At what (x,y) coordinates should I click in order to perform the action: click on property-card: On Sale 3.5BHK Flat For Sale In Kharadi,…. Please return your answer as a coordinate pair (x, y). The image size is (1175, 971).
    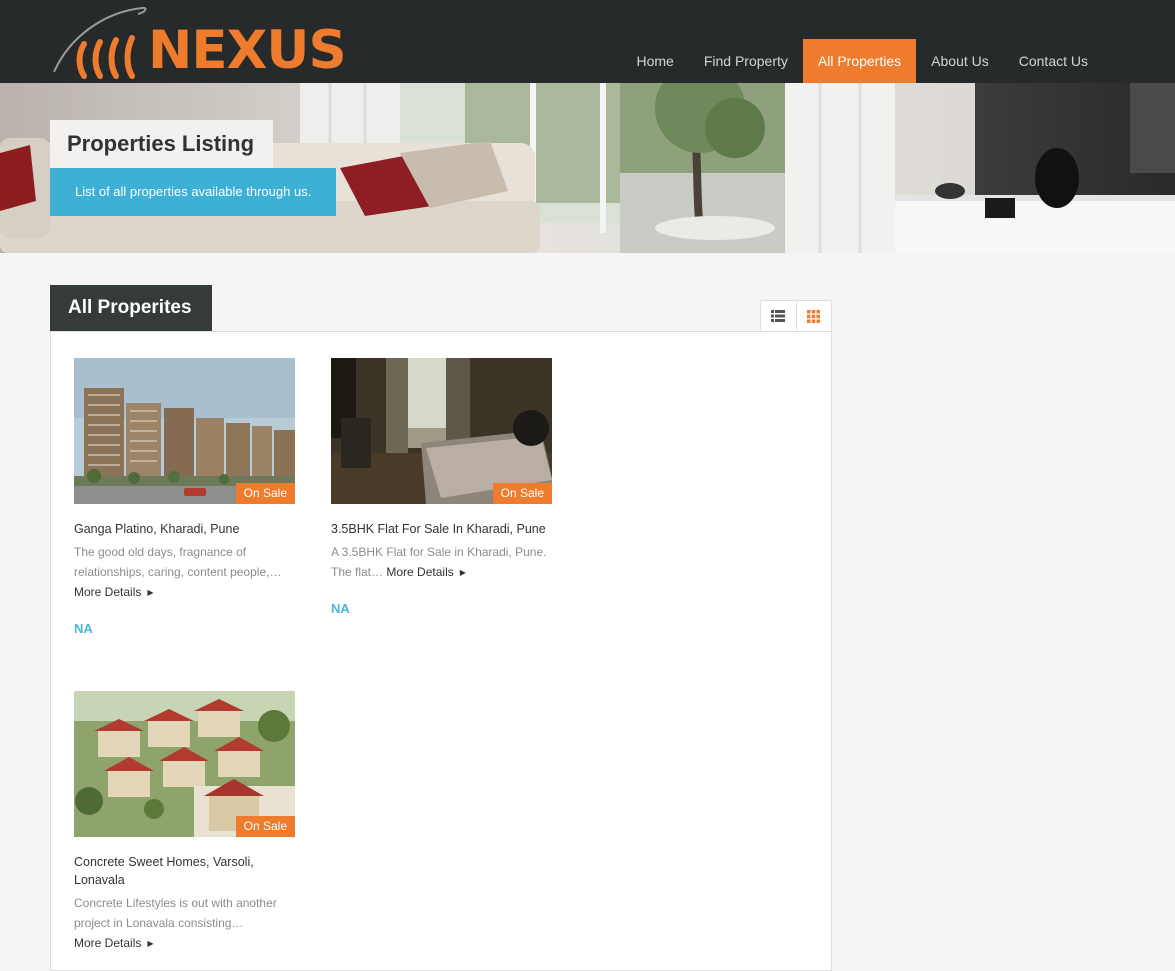
    Looking at the image, I should click on (441, 487).